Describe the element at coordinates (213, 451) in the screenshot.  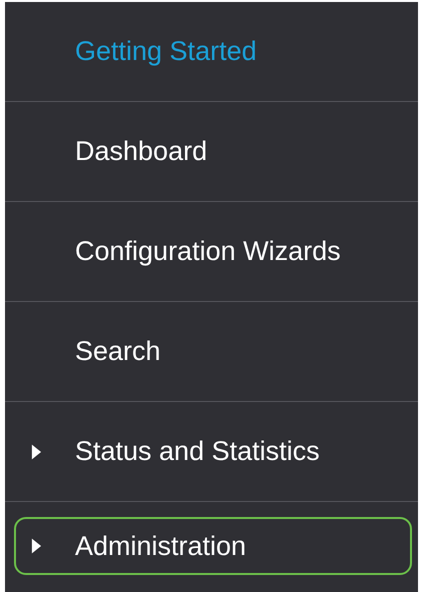
I see `nav-item: Status and Statistics` at that location.